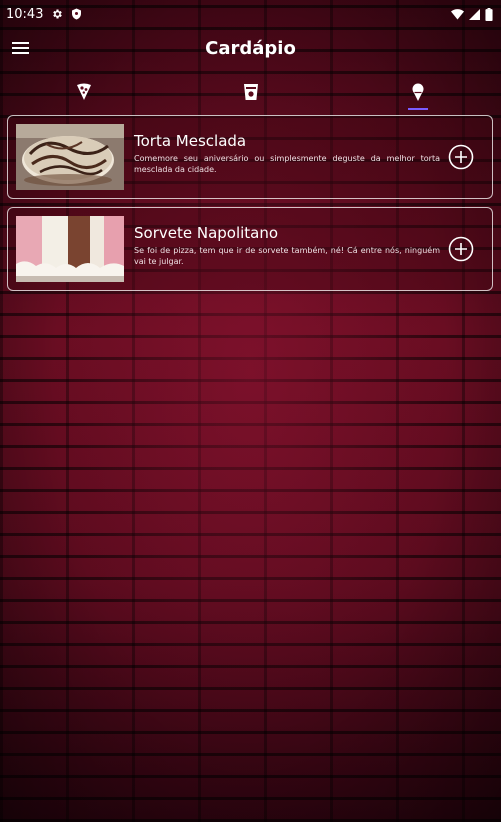 This screenshot has height=822, width=501. Describe the element at coordinates (25, 14) in the screenshot. I see `status-time: 10:43` at that location.